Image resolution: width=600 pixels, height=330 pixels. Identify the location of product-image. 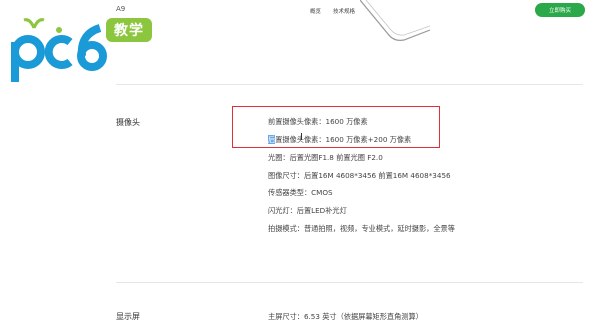
(395, 20).